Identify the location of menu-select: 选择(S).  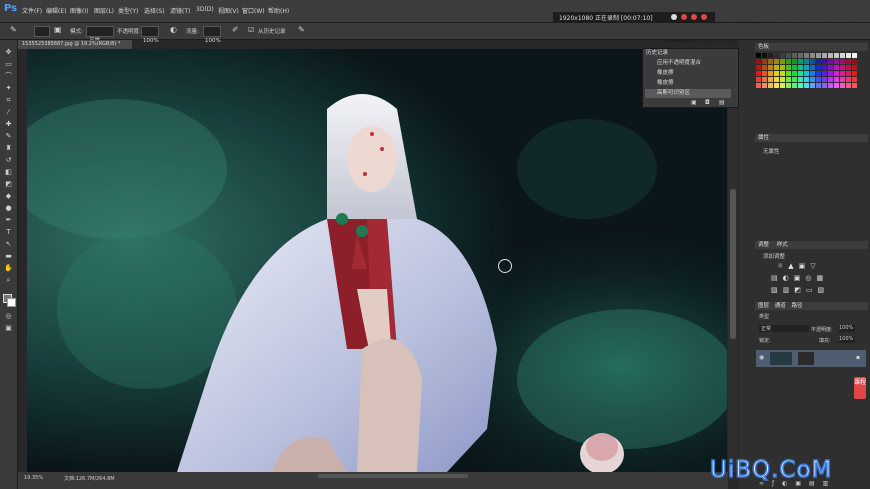
(154, 10).